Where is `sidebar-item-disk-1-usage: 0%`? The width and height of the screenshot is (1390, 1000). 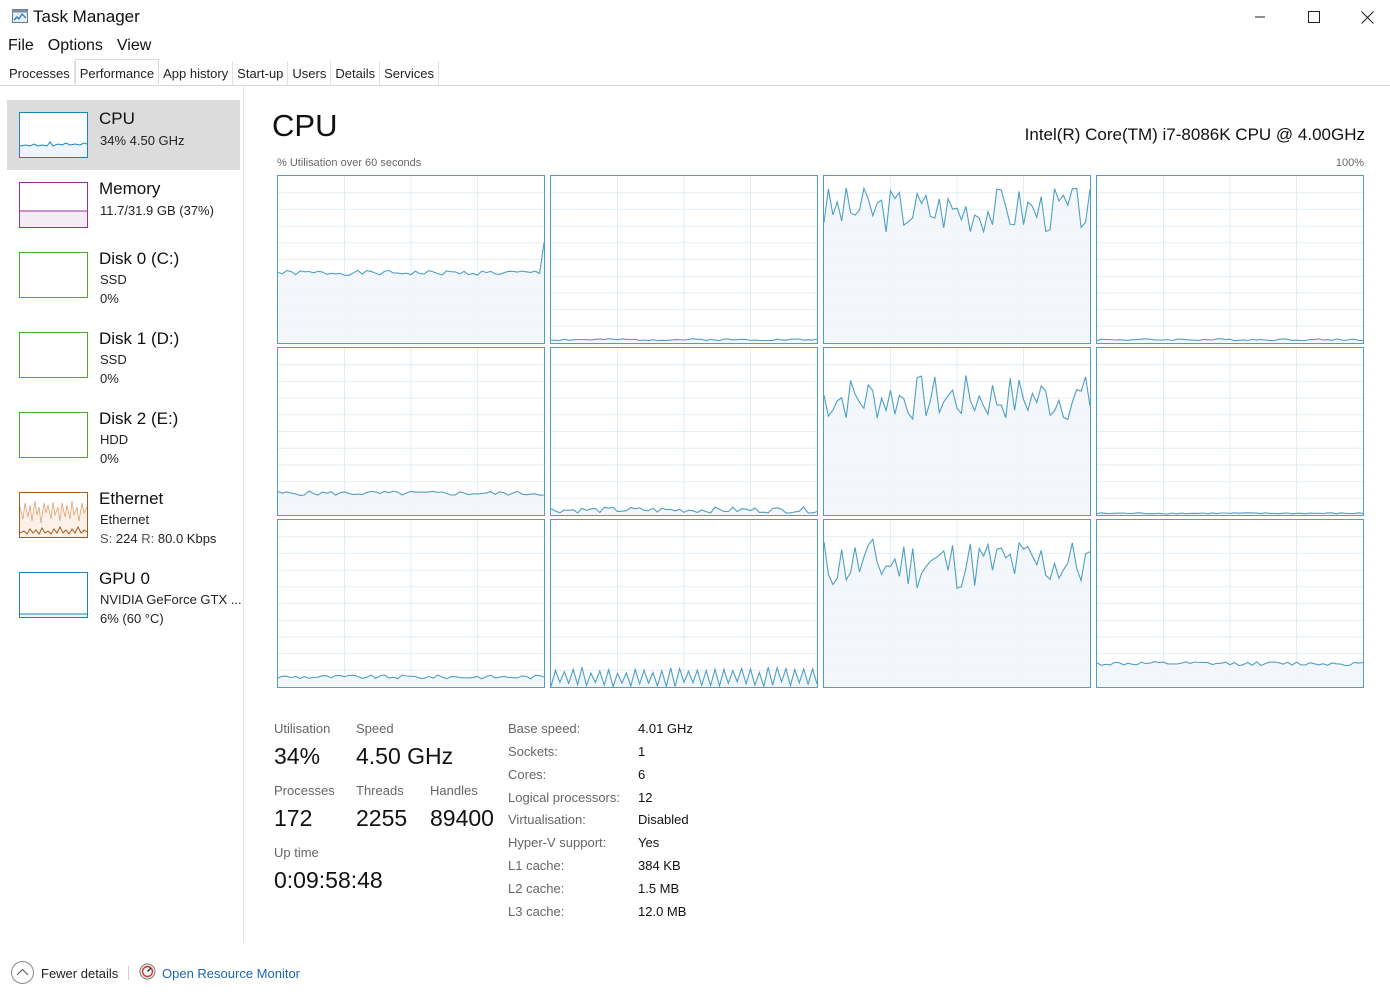
sidebar-item-disk-1-usage: 0% is located at coordinates (109, 378).